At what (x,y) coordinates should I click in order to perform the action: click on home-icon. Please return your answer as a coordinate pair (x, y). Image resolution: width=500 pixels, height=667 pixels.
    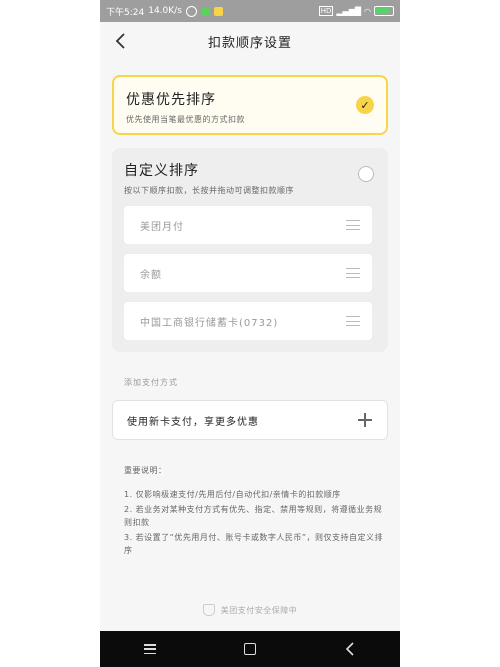
    Looking at the image, I should click on (250, 649).